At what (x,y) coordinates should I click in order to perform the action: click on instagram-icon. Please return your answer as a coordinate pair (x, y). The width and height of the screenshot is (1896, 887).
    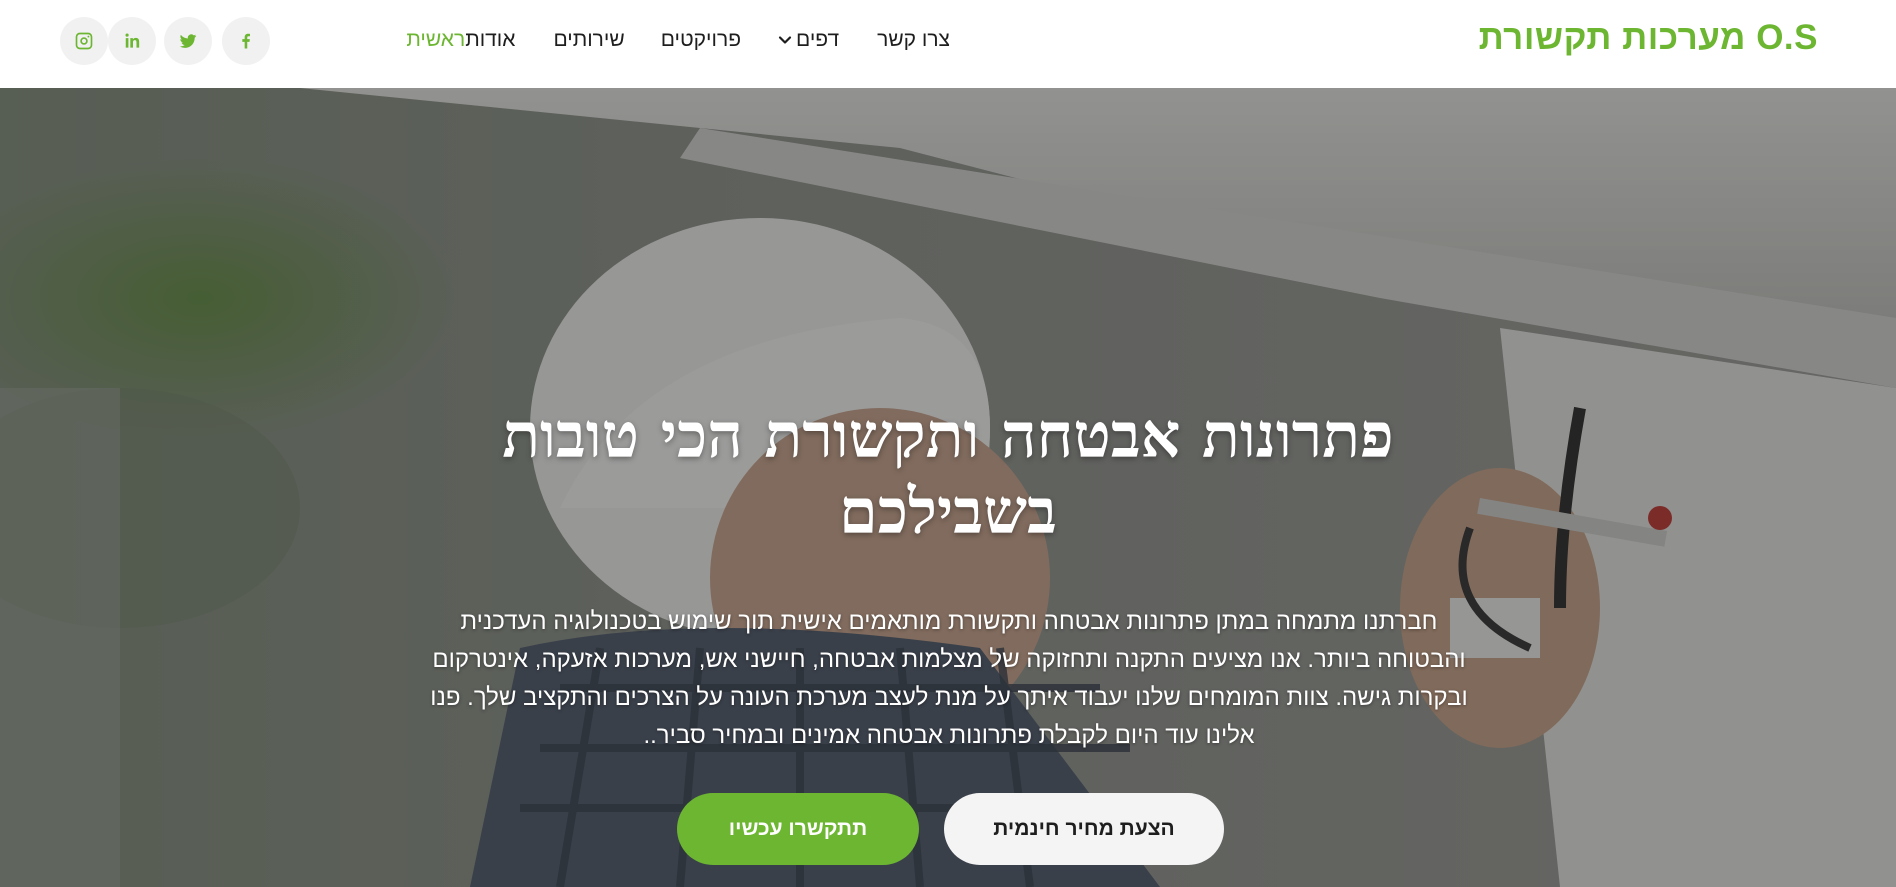
    Looking at the image, I should click on (84, 41).